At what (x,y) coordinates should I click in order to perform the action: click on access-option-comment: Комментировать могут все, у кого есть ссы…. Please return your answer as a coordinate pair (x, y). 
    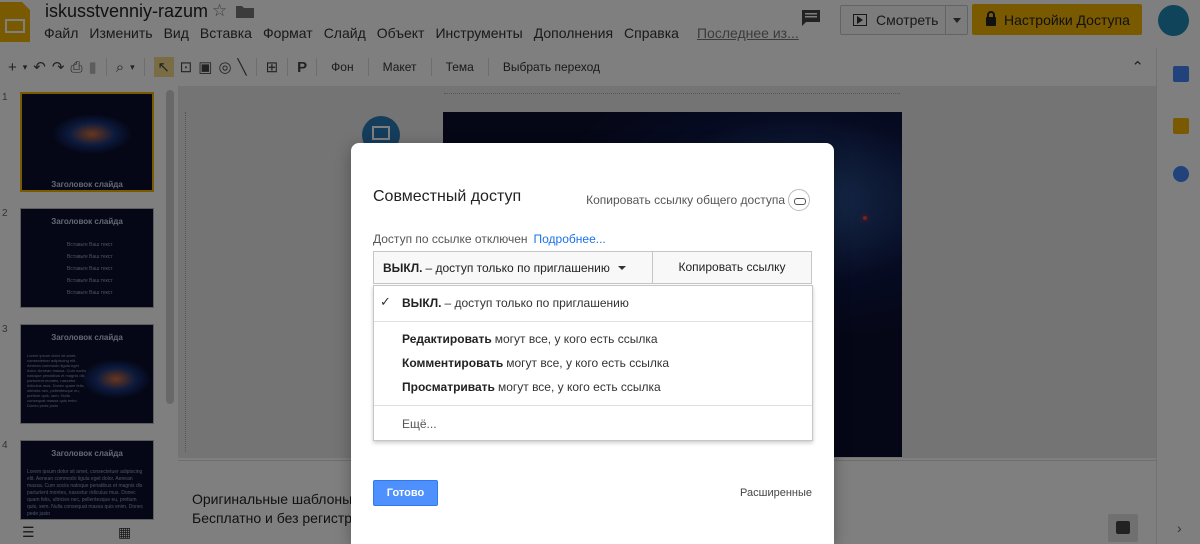
    Looking at the image, I should click on (535, 363).